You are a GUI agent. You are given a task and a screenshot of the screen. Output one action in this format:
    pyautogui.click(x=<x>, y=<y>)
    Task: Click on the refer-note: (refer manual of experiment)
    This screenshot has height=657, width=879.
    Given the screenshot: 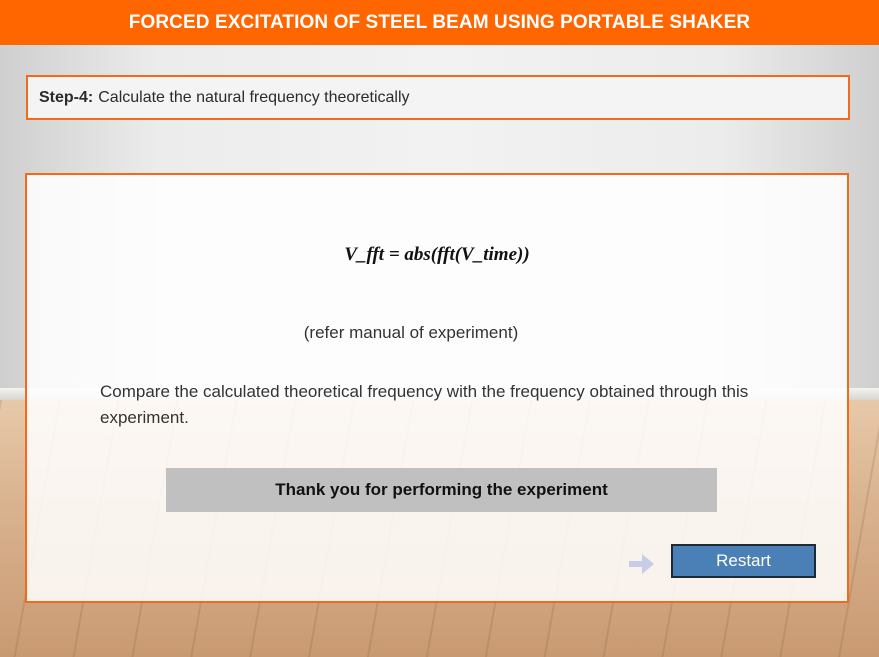 What is the action you would take?
    pyautogui.click(x=411, y=332)
    